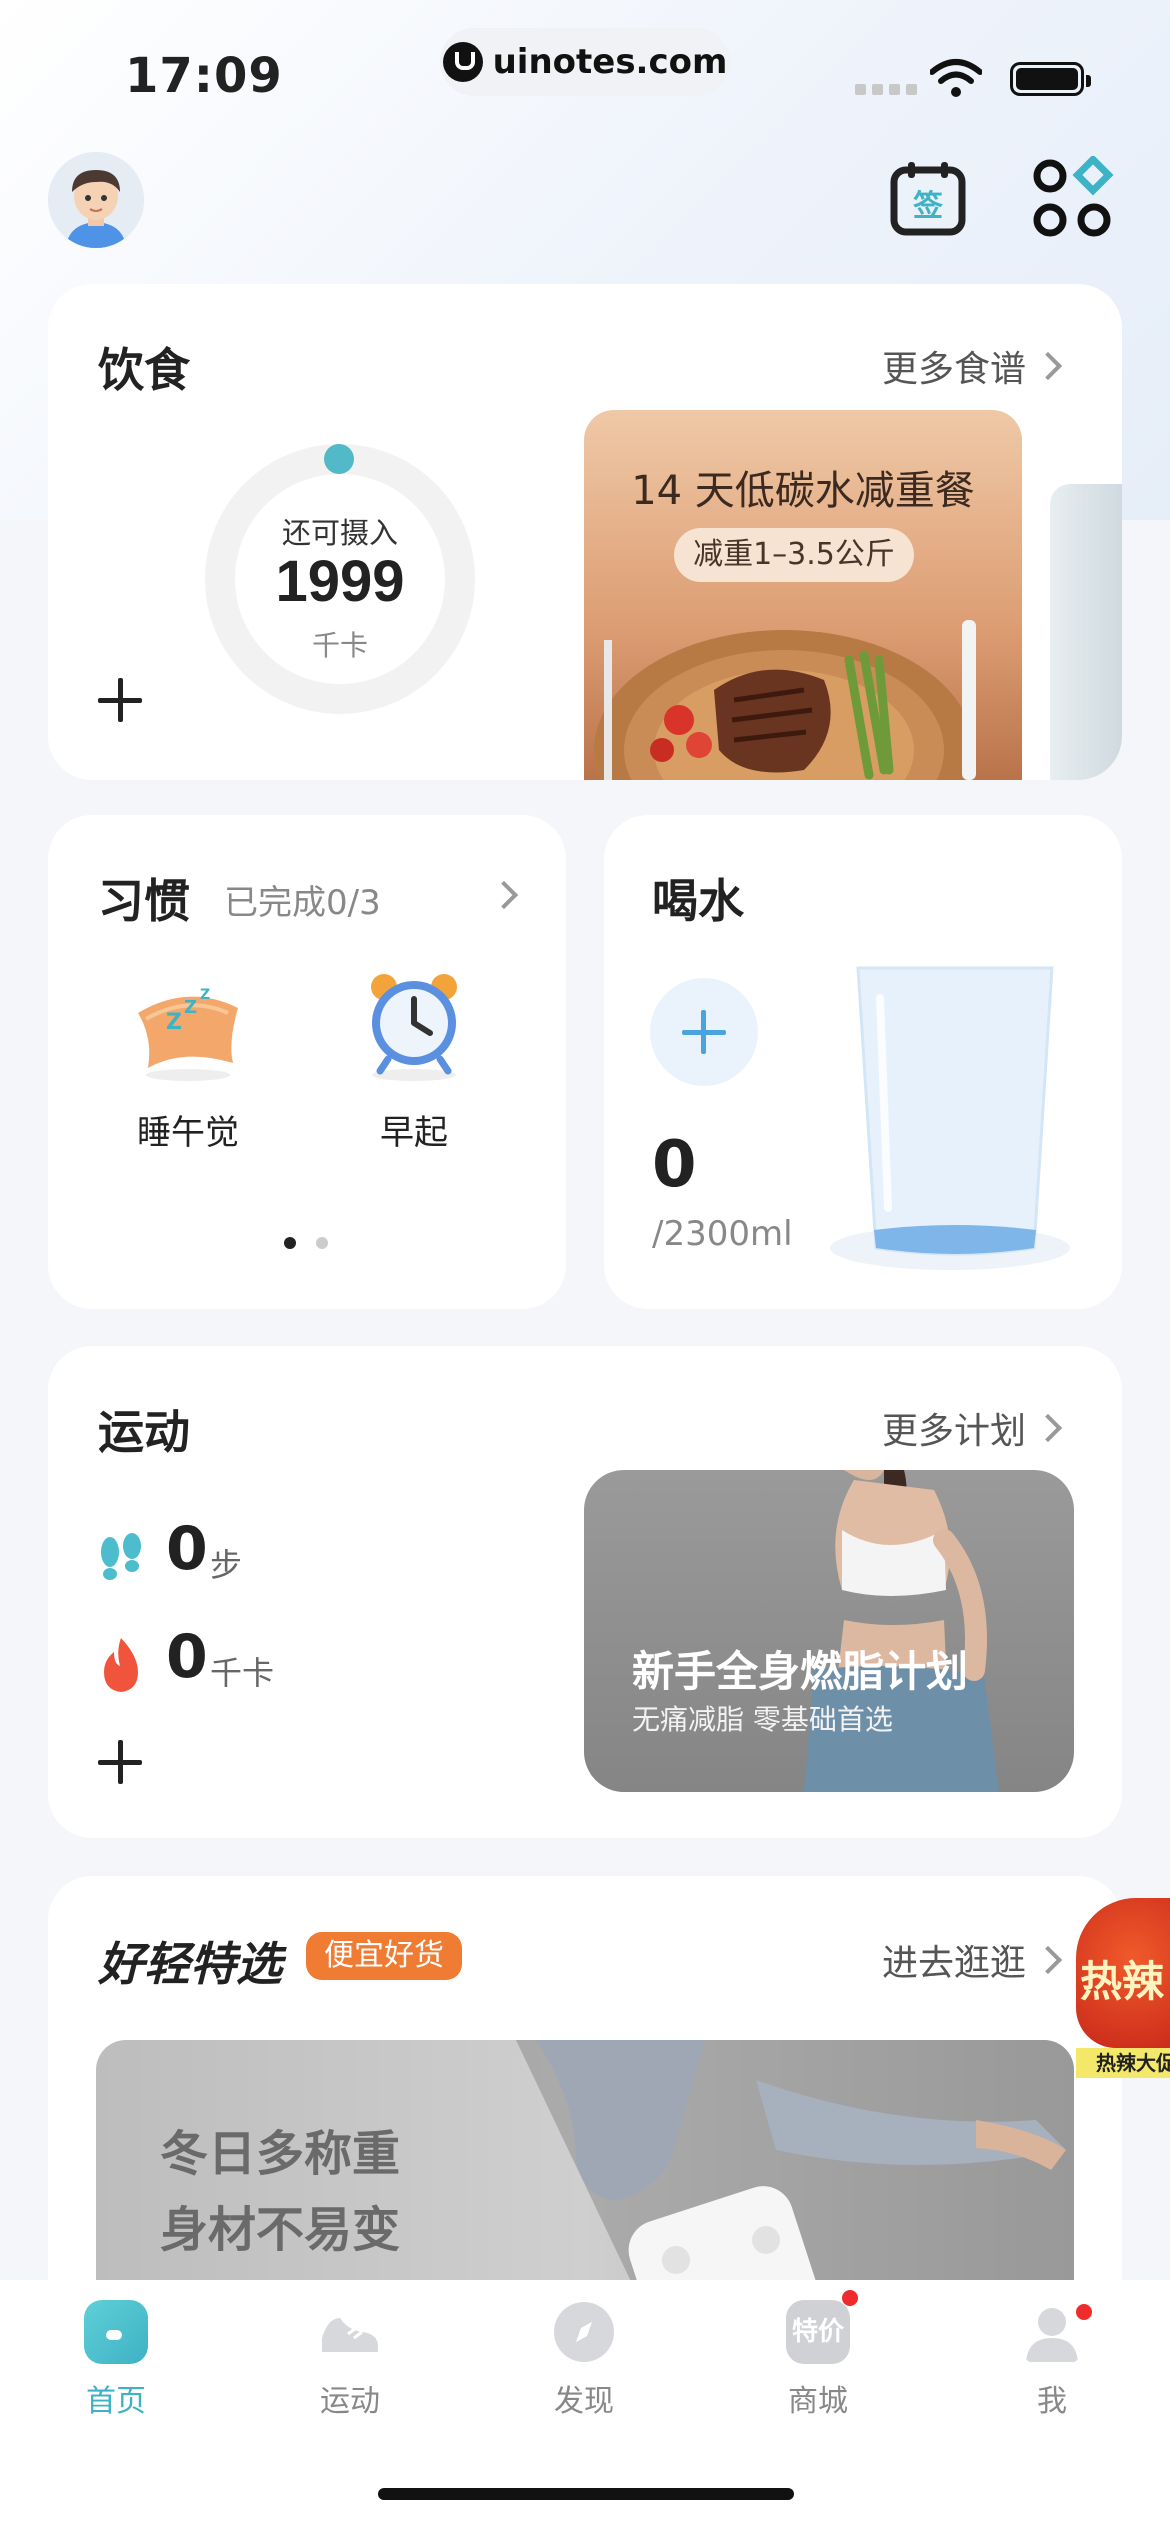 The width and height of the screenshot is (1170, 2532). I want to click on tab-exercise: 运动, so click(350, 2360).